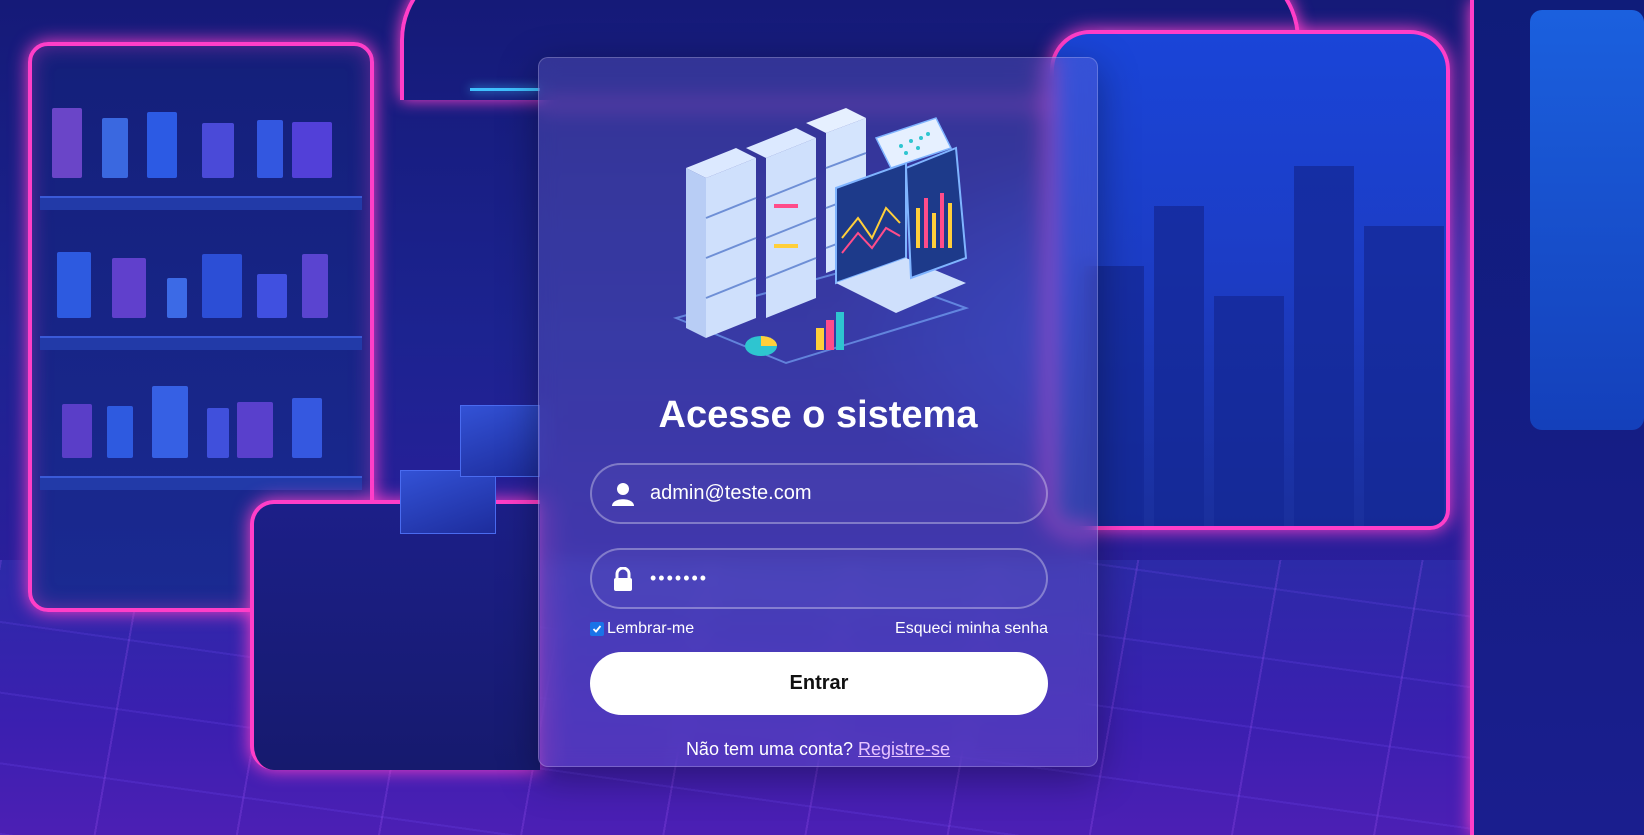 The height and width of the screenshot is (835, 1644). Describe the element at coordinates (818, 415) in the screenshot. I see `page-title: Acesse o sistema` at that location.